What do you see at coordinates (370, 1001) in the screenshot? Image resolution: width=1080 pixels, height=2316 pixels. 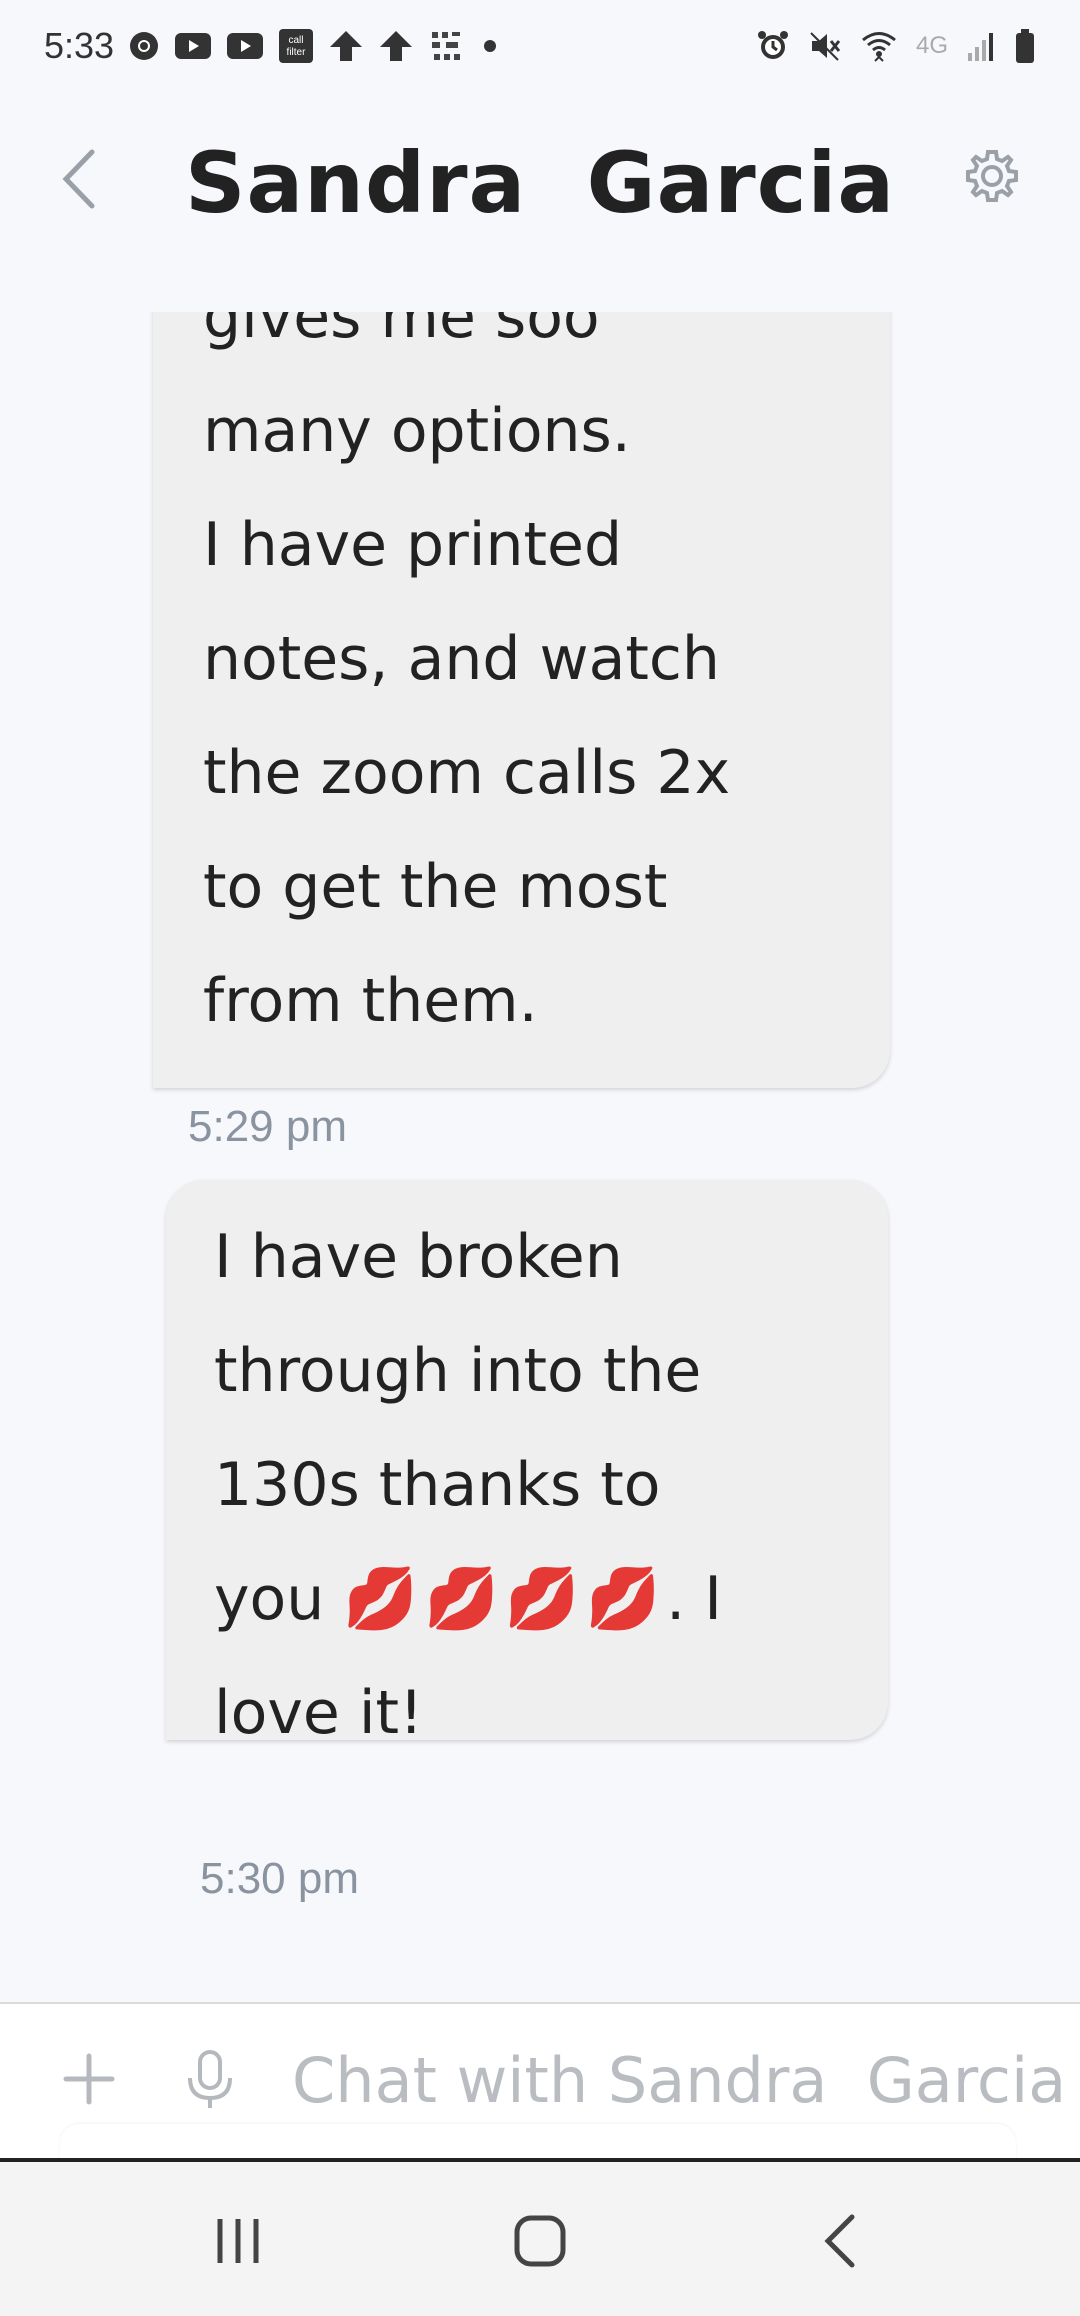 I see `message-line: from them.` at bounding box center [370, 1001].